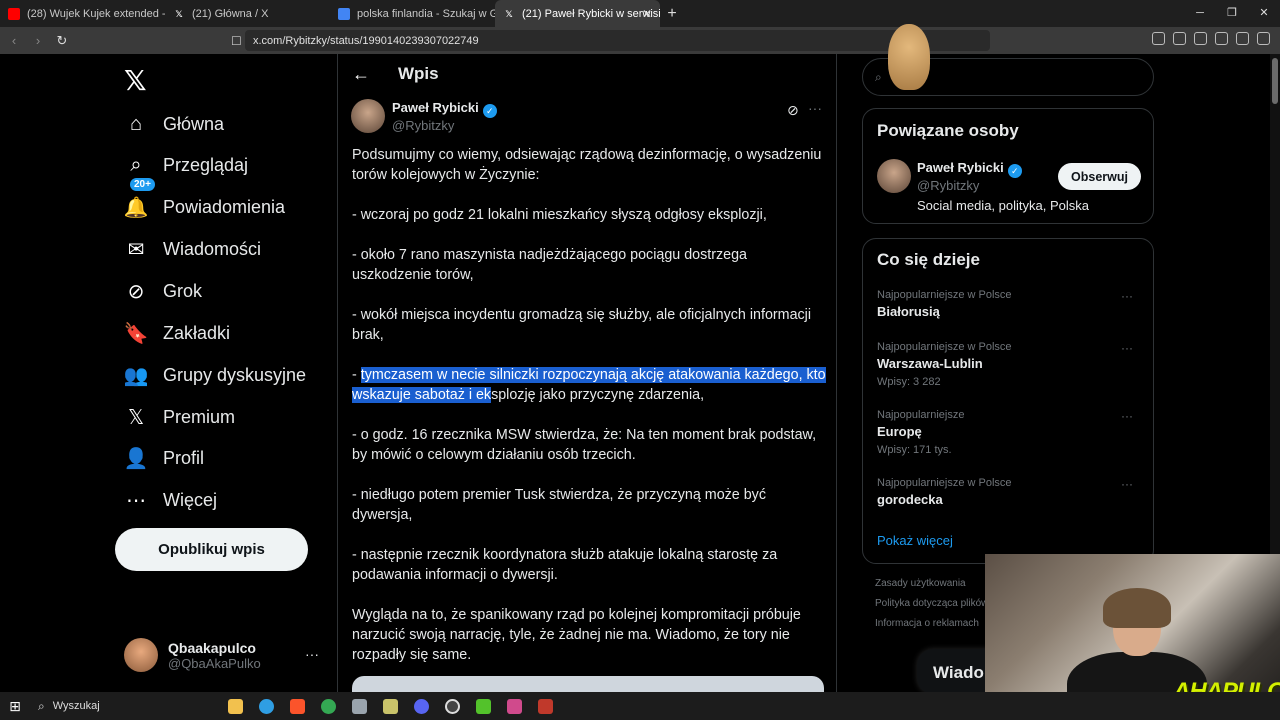 This screenshot has height=720, width=1280. I want to click on close-window-icon: ✕, so click(1264, 13).